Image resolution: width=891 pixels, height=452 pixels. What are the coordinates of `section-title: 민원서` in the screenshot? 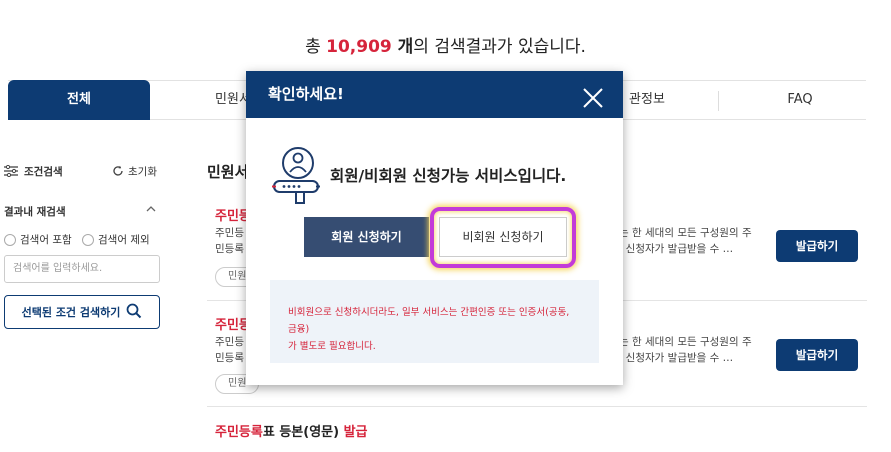 It's located at (228, 172).